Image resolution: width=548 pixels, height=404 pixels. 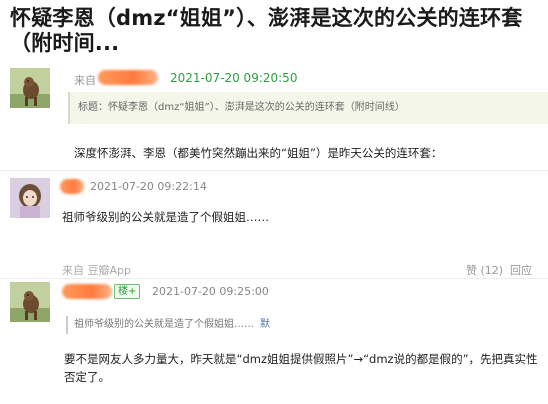 What do you see at coordinates (484, 270) in the screenshot?
I see `like-button: 赞 (12)` at bounding box center [484, 270].